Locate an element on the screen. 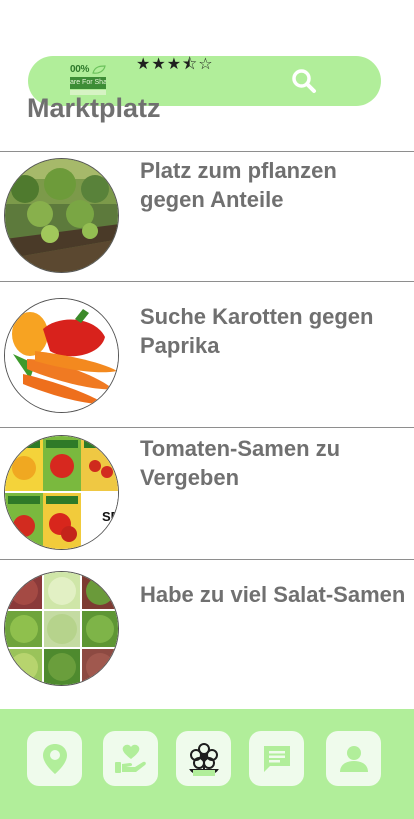 The width and height of the screenshot is (414, 819). page-title: Marktplatz is located at coordinates (94, 108).